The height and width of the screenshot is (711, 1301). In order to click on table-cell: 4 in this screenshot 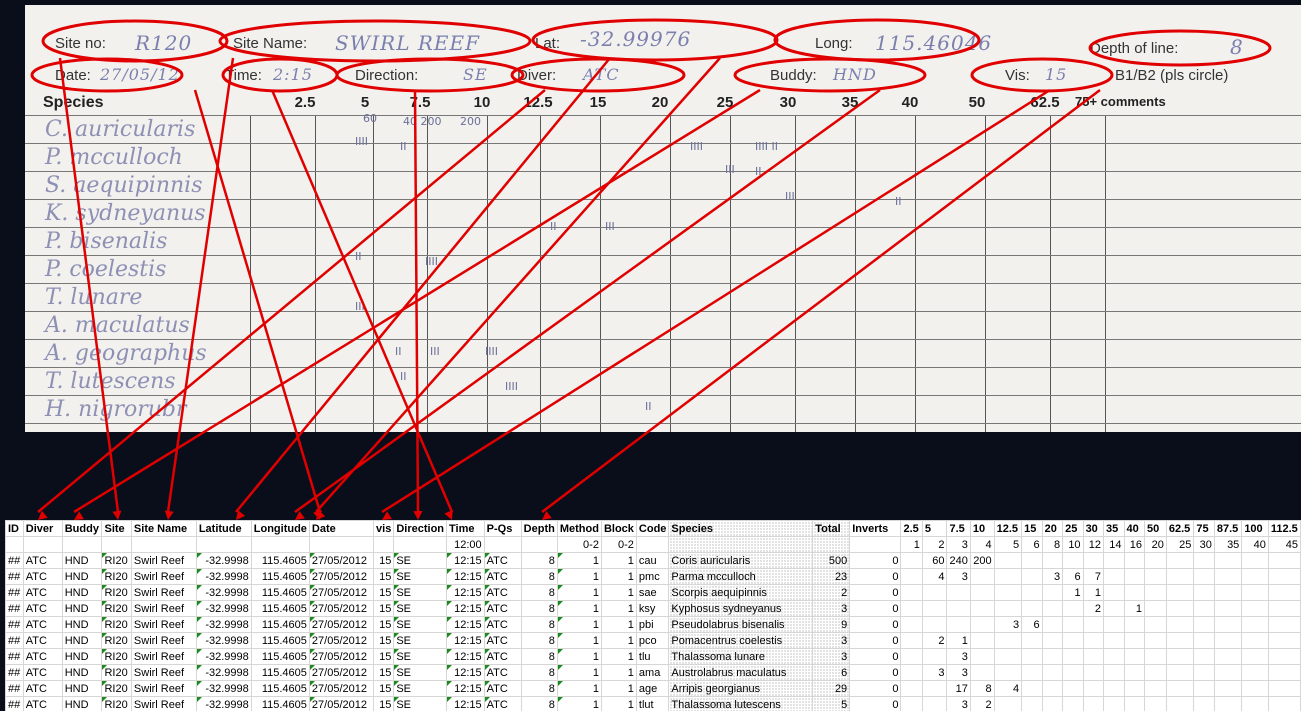, I will do `click(982, 544)`.